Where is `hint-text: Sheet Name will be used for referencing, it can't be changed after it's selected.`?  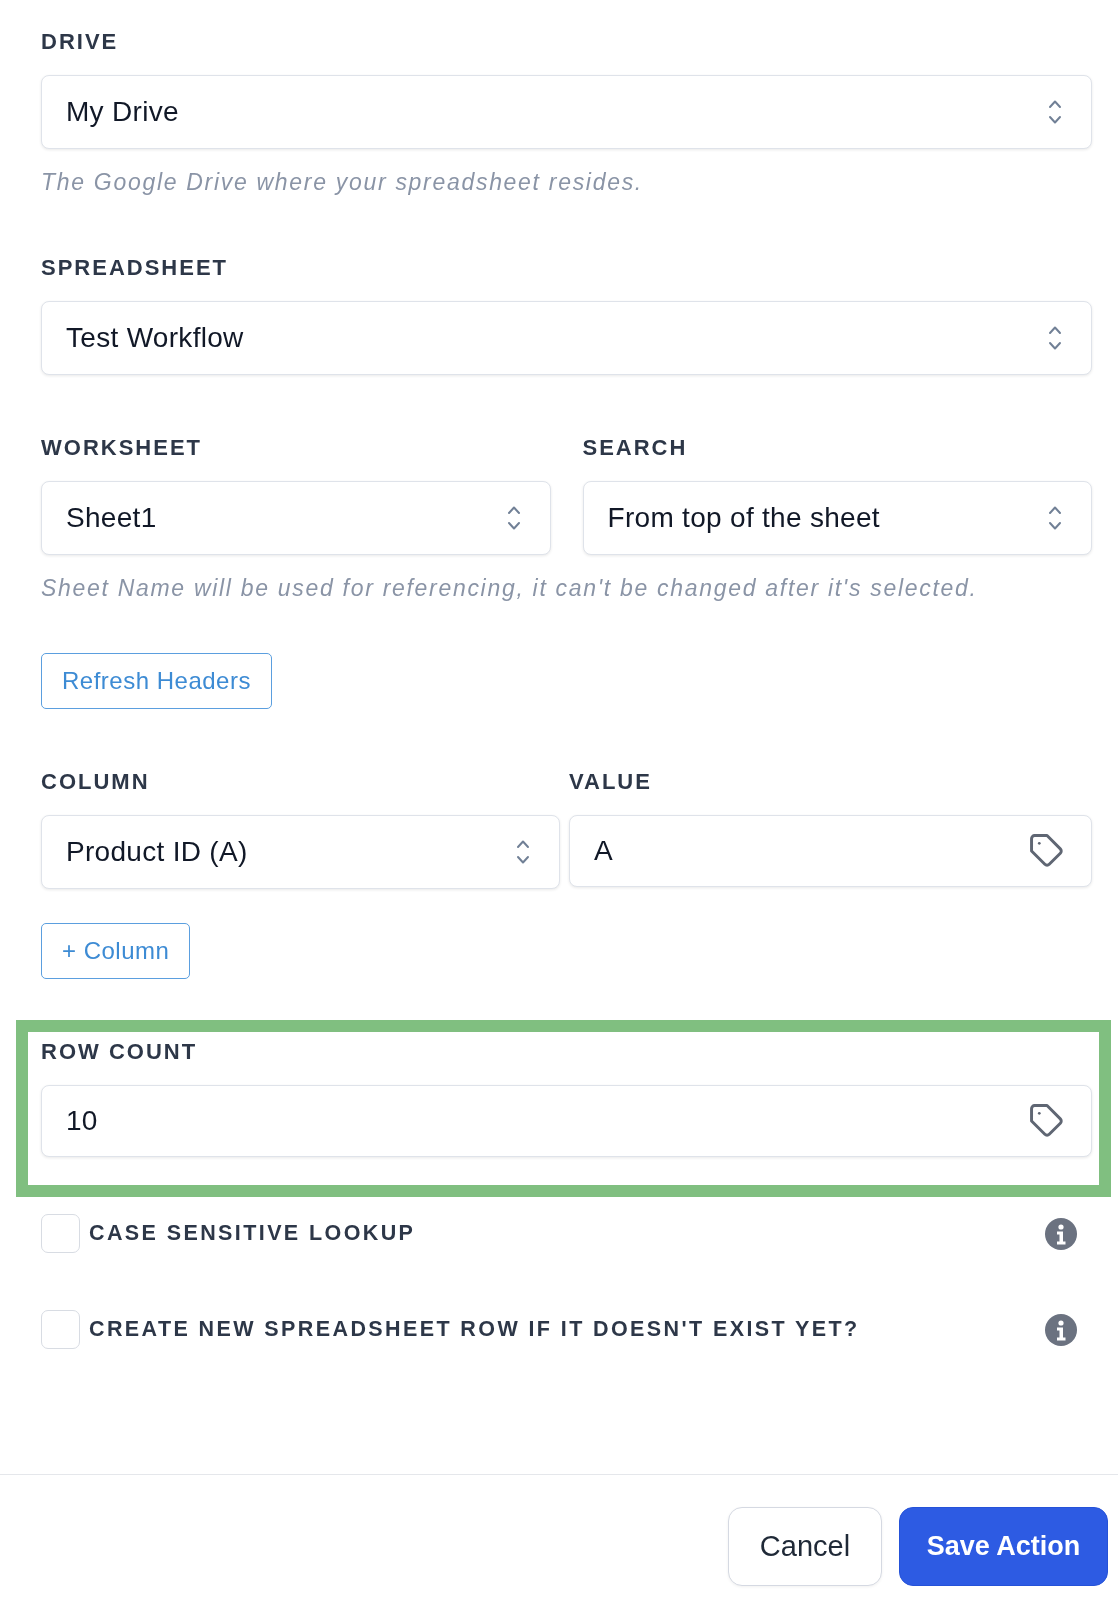
hint-text: Sheet Name will be used for referencing, it can't be changed after it's selected. is located at coordinates (510, 588).